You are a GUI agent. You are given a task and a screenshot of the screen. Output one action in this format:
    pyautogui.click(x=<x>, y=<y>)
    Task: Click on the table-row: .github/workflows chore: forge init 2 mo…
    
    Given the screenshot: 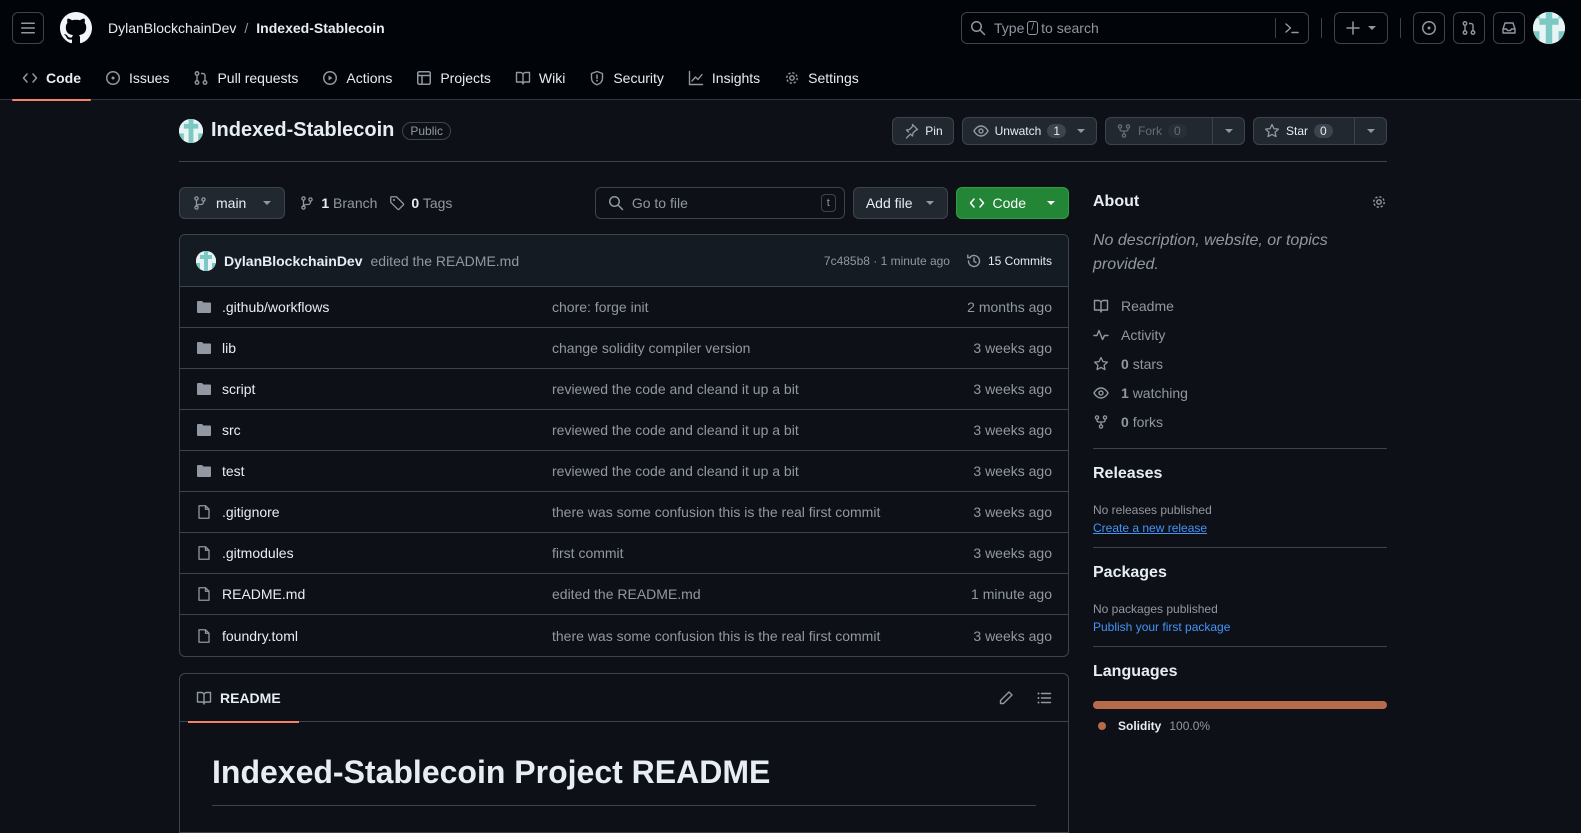 What is the action you would take?
    pyautogui.click(x=624, y=307)
    